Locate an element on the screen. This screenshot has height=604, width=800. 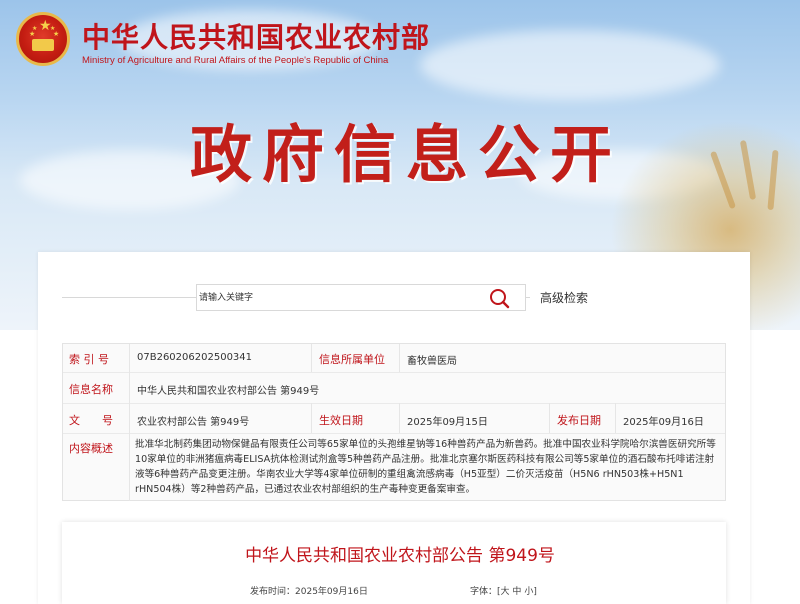
meta-row-name: 信息名称 中华人民共和国农业农村部公告 第949号 is located at coordinates (394, 388).